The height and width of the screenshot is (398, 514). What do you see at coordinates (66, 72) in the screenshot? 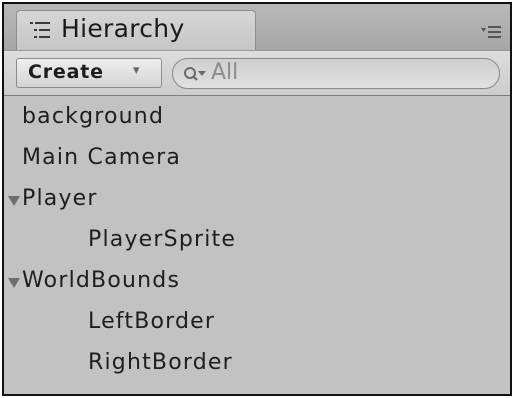
I see `create-button-label: Create` at bounding box center [66, 72].